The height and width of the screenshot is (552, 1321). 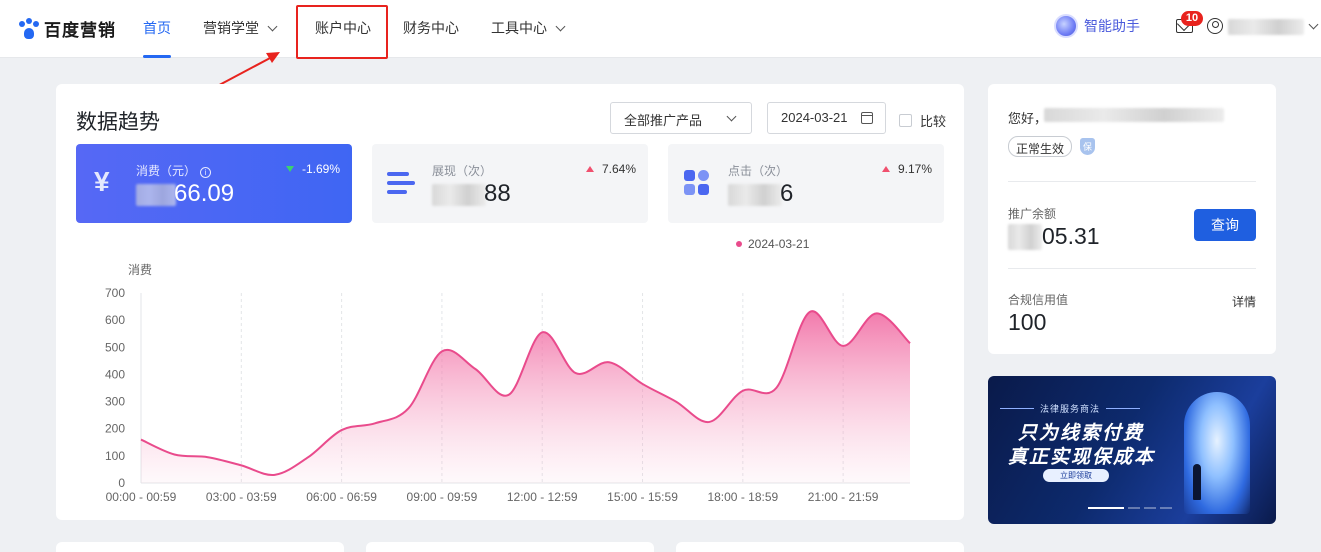 I want to click on promo-banner: 法律服务商法 只为线索付费 真正实现保成本 立即领取, so click(x=1132, y=450).